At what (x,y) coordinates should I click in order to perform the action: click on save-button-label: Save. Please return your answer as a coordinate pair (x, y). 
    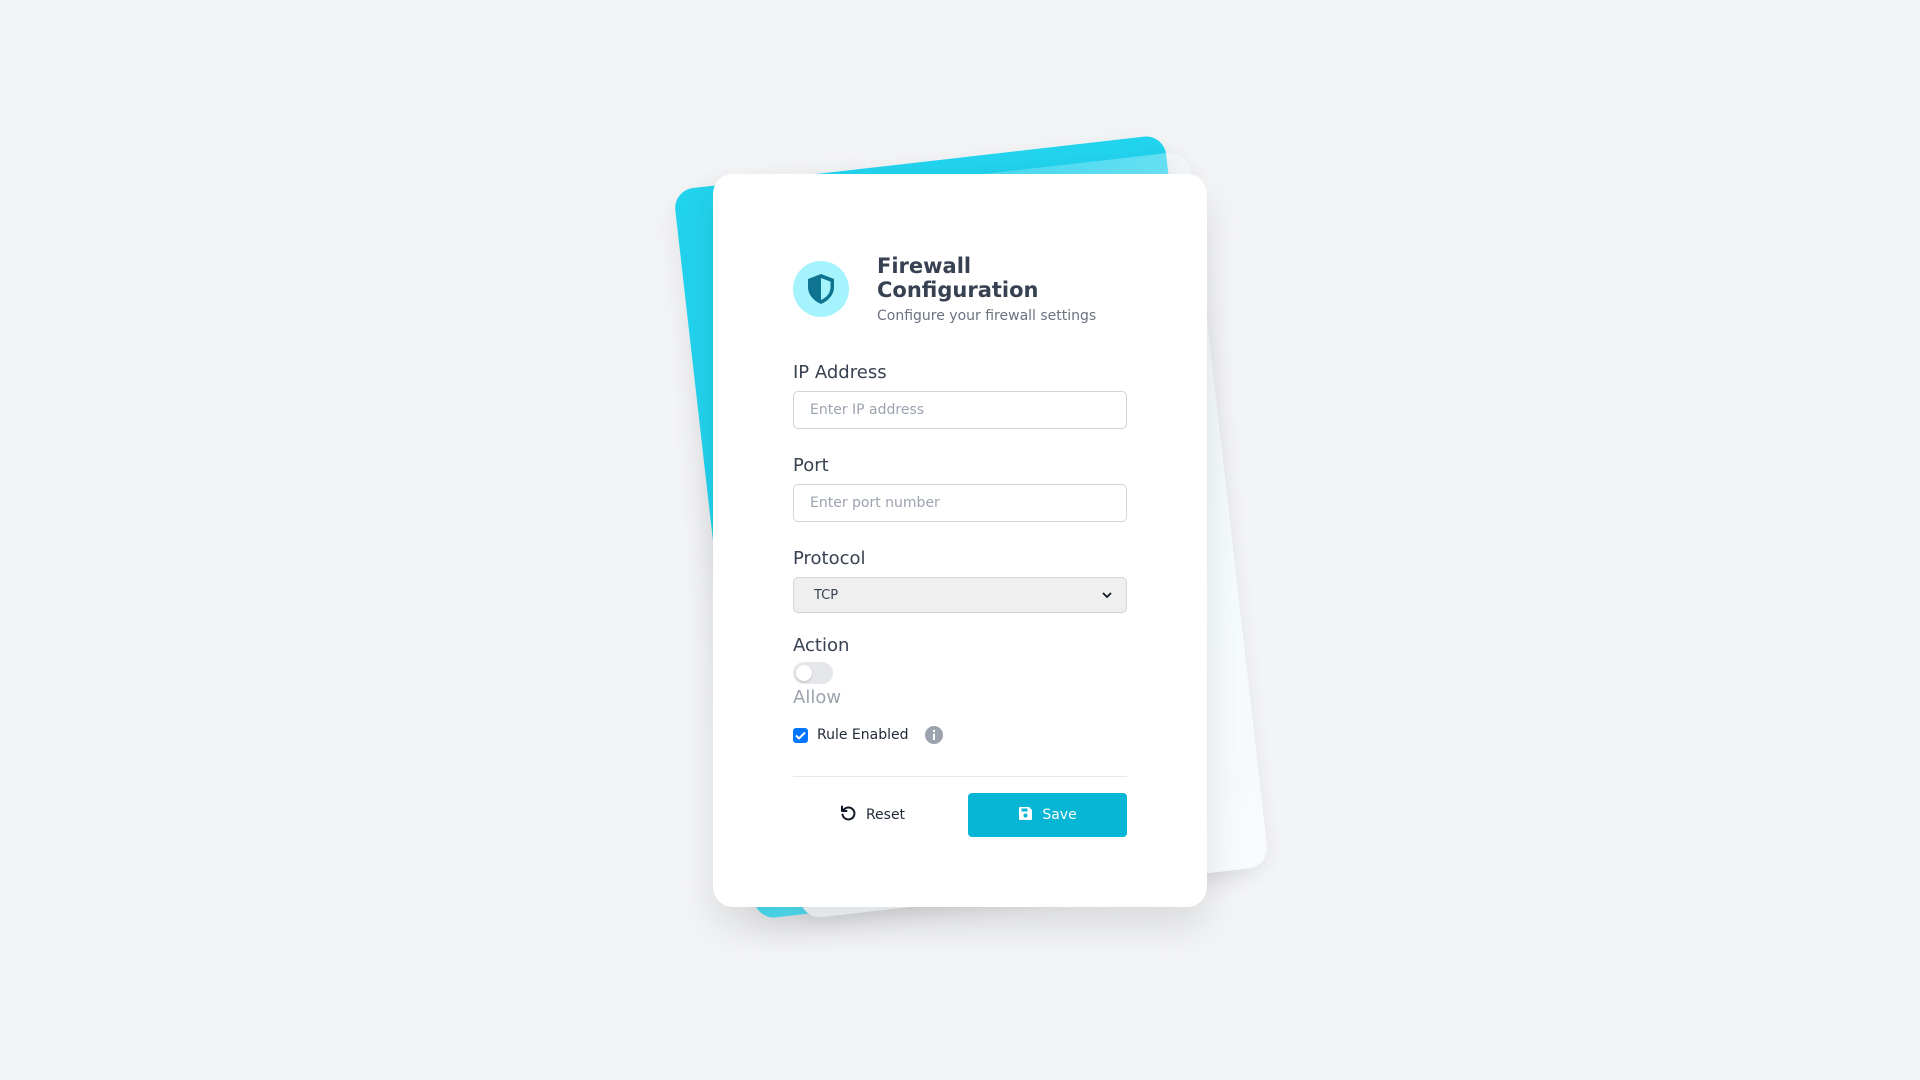
    Looking at the image, I should click on (1059, 815).